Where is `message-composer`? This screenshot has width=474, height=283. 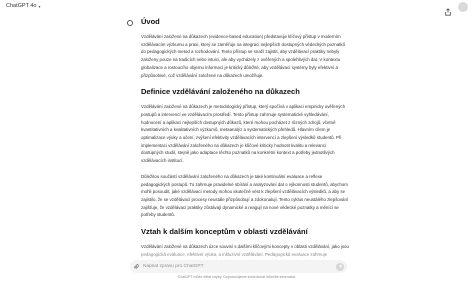
message-composer is located at coordinates (238, 266).